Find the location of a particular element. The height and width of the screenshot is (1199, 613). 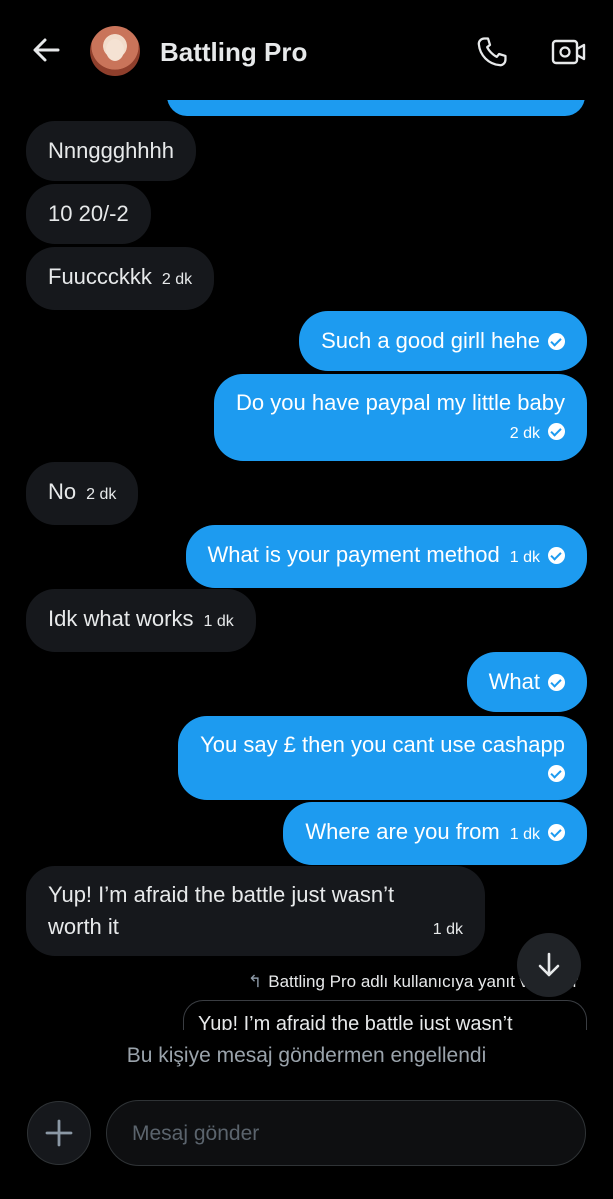

message-input is located at coordinates (347, 1134).